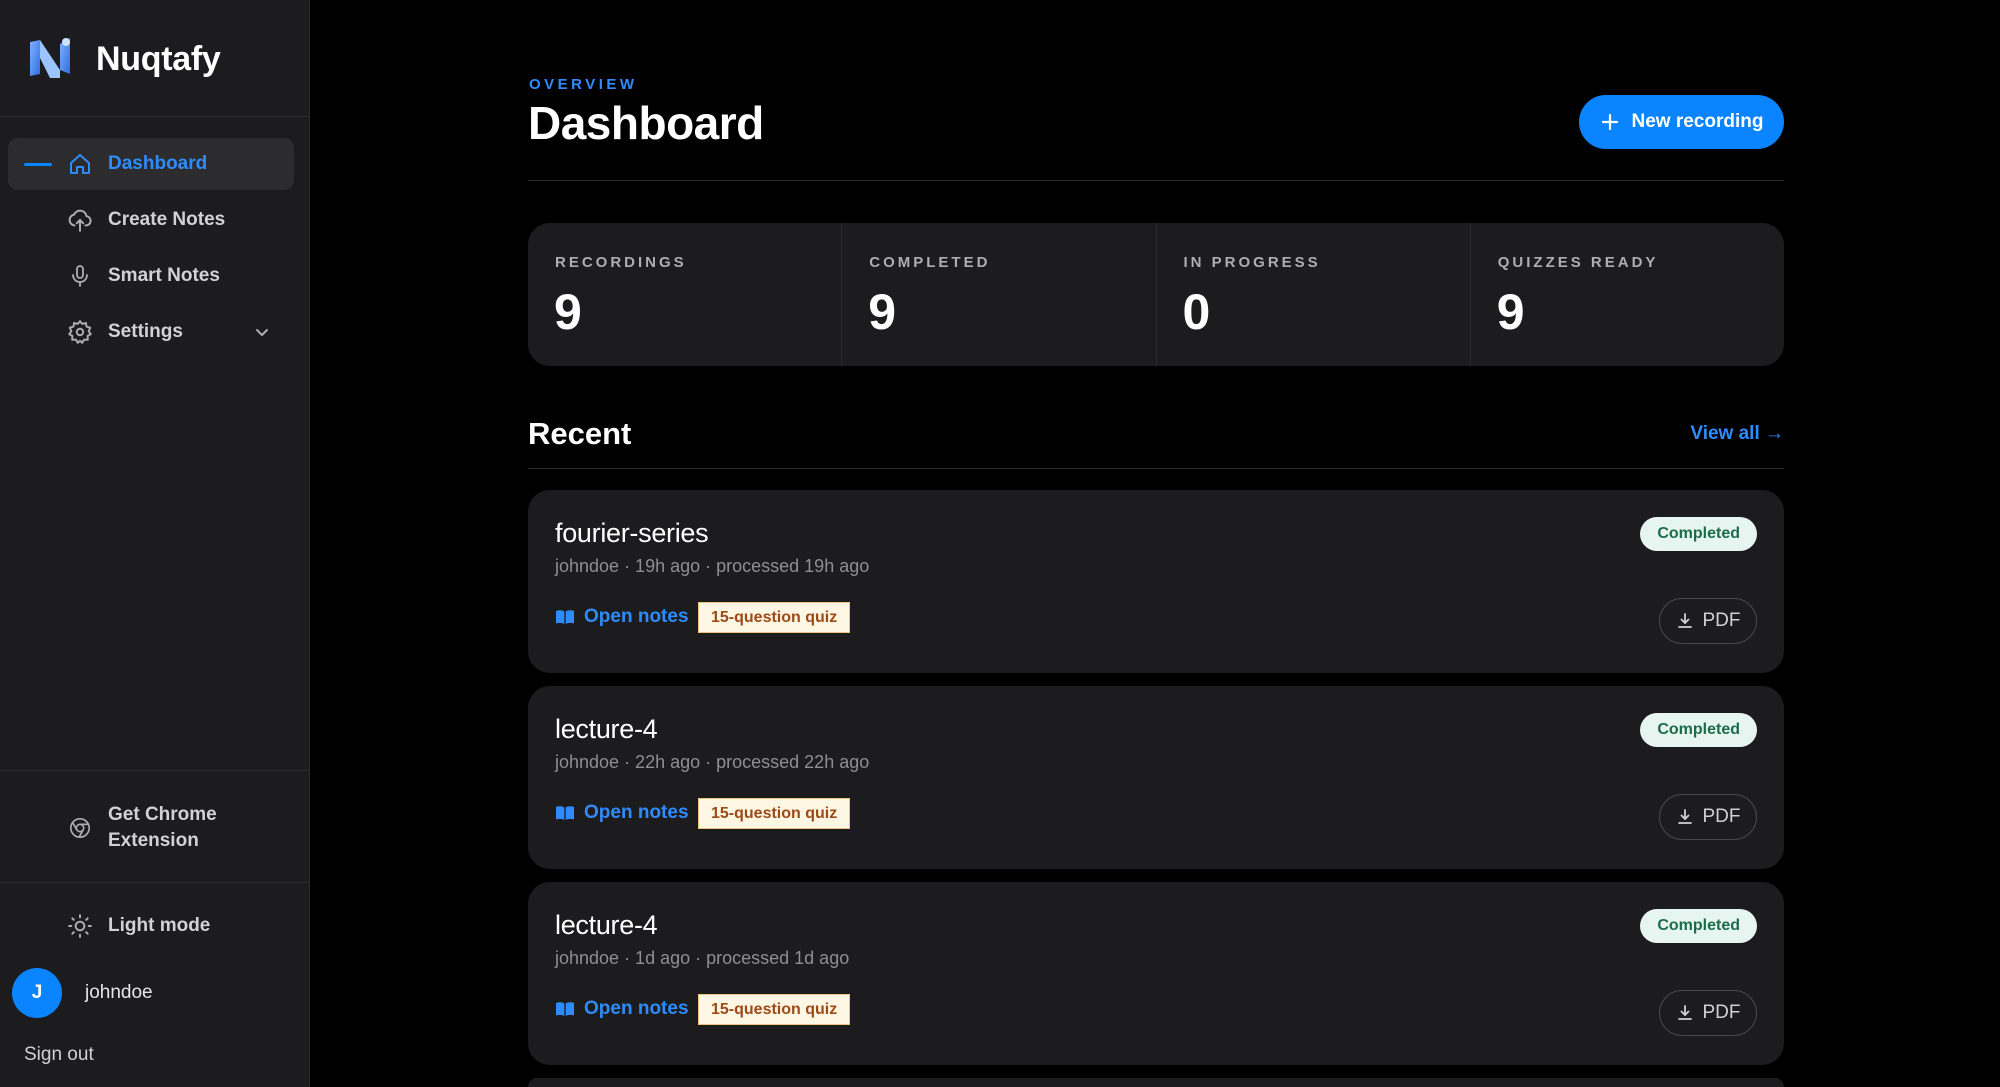 This screenshot has width=2000, height=1087. Describe the element at coordinates (80, 926) in the screenshot. I see `sun-icon` at that location.